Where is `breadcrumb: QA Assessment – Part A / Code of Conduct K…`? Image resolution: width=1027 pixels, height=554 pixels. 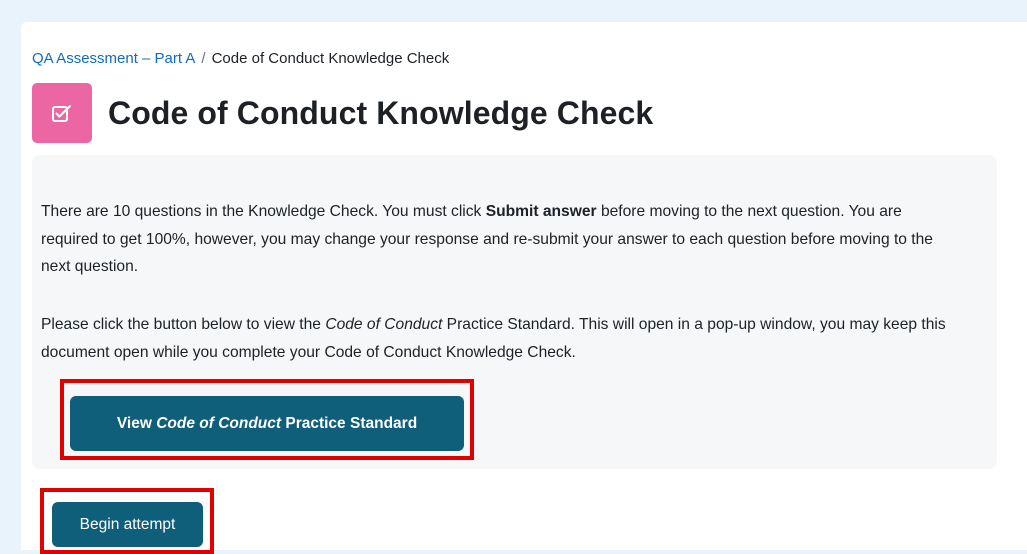
breadcrumb: QA Assessment – Part A / Code of Conduct K… is located at coordinates (240, 58).